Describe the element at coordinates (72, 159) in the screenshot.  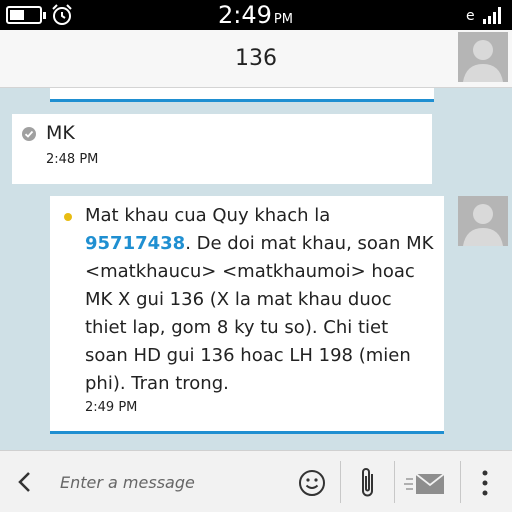
I see `message-timestamp: 2:48 PM` at that location.